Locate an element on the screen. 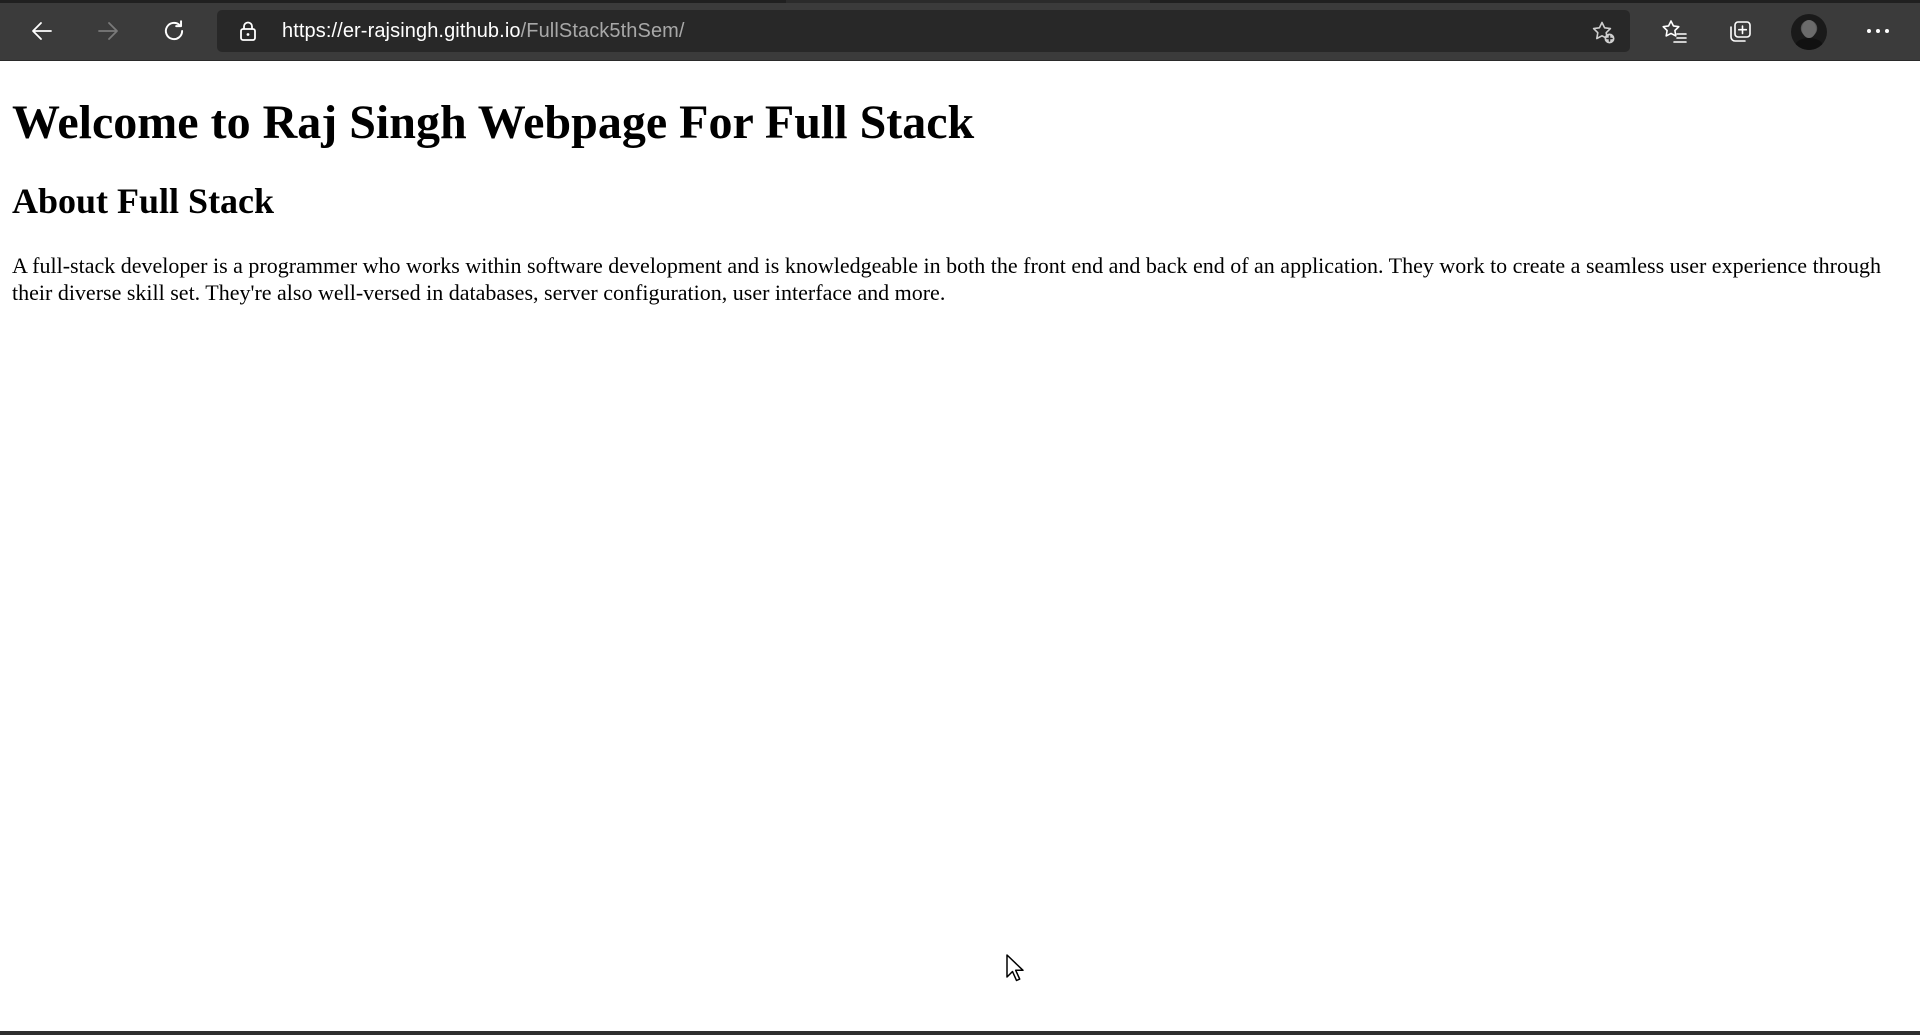 This screenshot has height=1035, width=1920. url-host: https://er-rajsingh.github.io is located at coordinates (401, 31).